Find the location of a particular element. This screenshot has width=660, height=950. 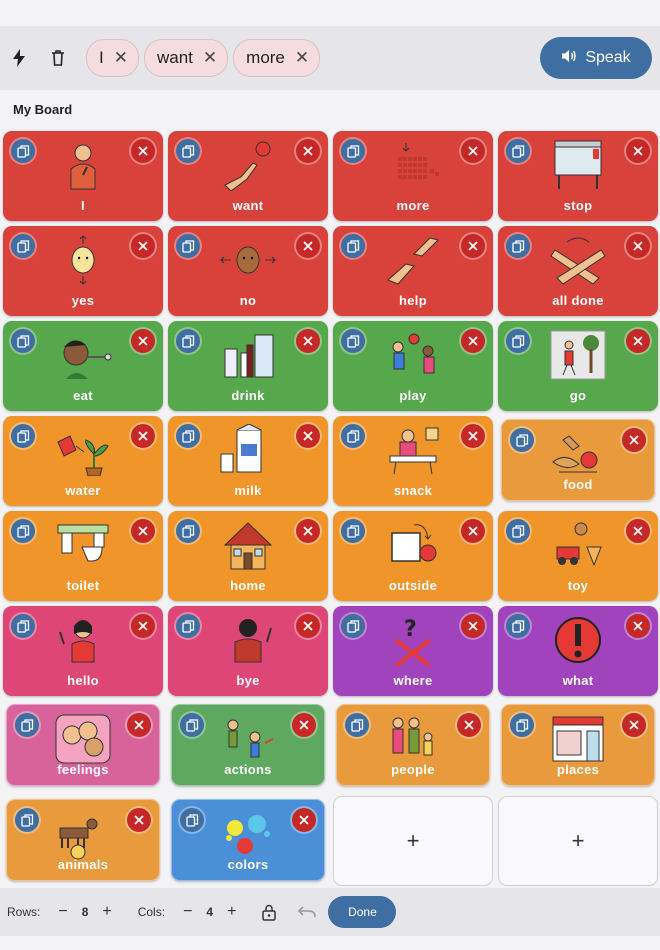

undo-icon is located at coordinates (307, 912).